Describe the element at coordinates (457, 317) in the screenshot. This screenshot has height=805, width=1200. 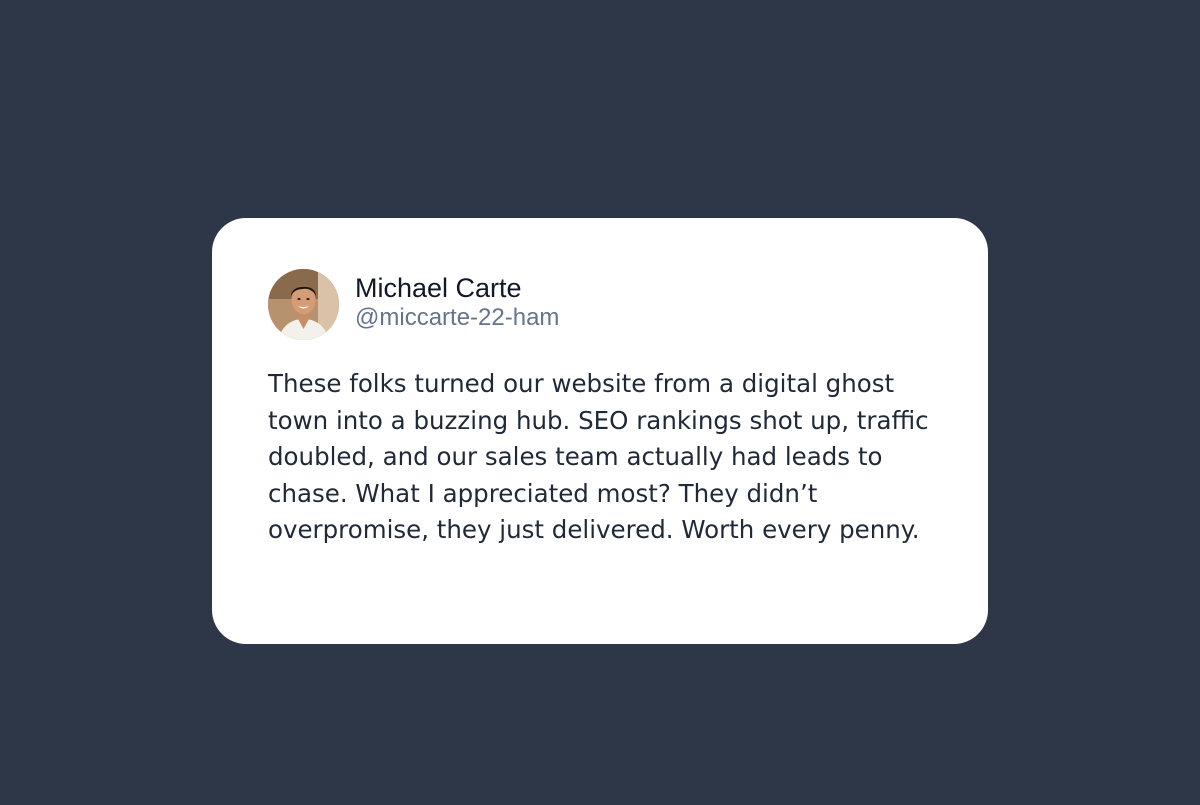
I see `author-handle: @miccarte-22-ham` at that location.